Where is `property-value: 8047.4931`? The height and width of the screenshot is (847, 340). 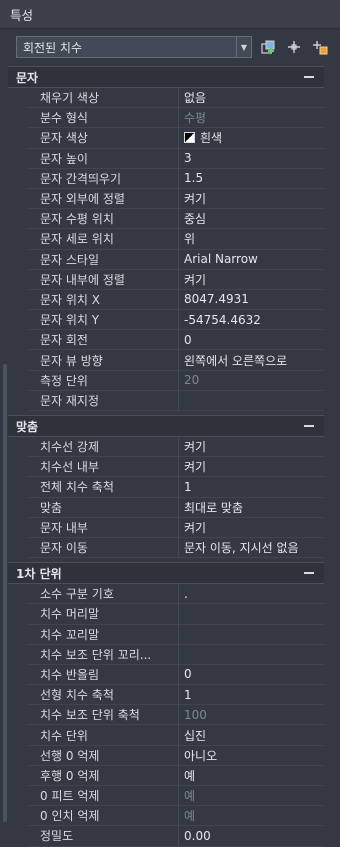 property-value: 8047.4931 is located at coordinates (251, 299).